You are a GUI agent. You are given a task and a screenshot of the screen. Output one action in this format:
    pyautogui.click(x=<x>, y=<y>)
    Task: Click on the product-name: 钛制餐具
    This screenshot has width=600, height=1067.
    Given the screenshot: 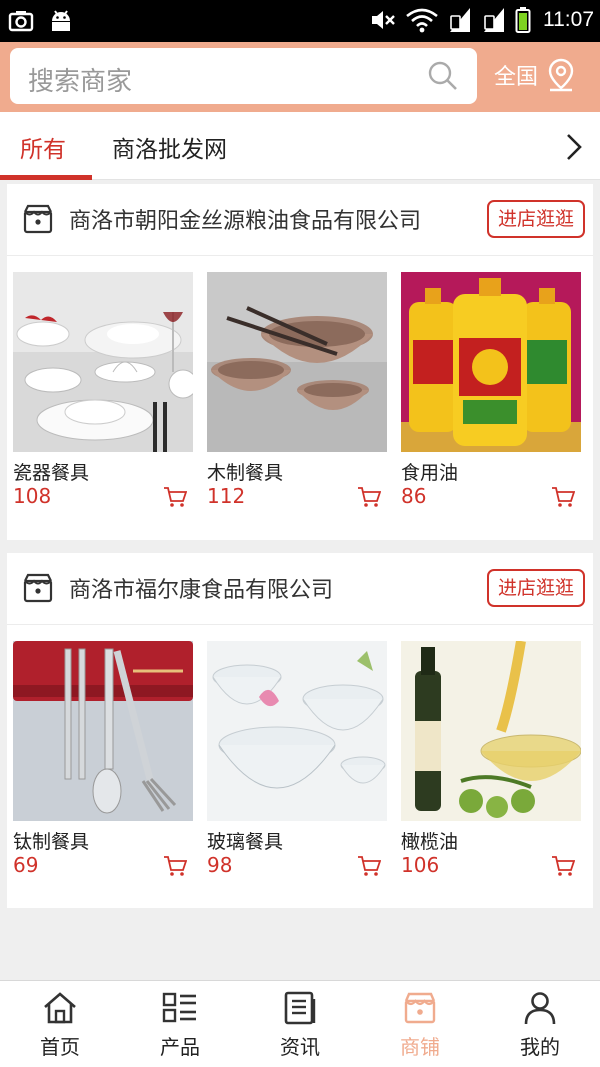 What is the action you would take?
    pyautogui.click(x=51, y=842)
    